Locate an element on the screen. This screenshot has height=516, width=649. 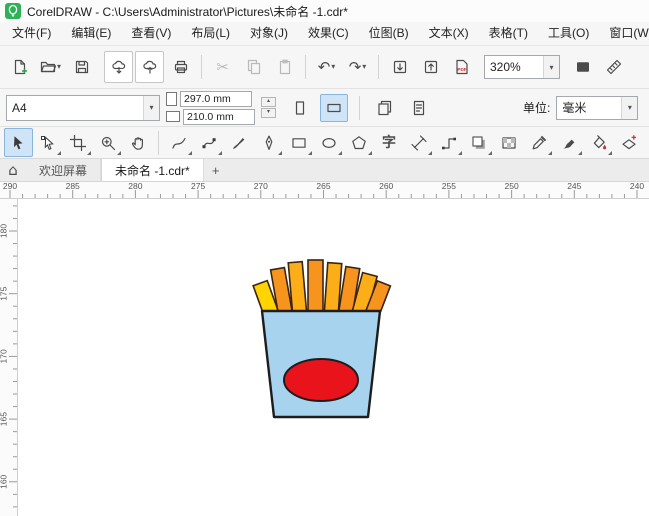
menu-edit: 编辑(E) is located at coordinates (91, 33).